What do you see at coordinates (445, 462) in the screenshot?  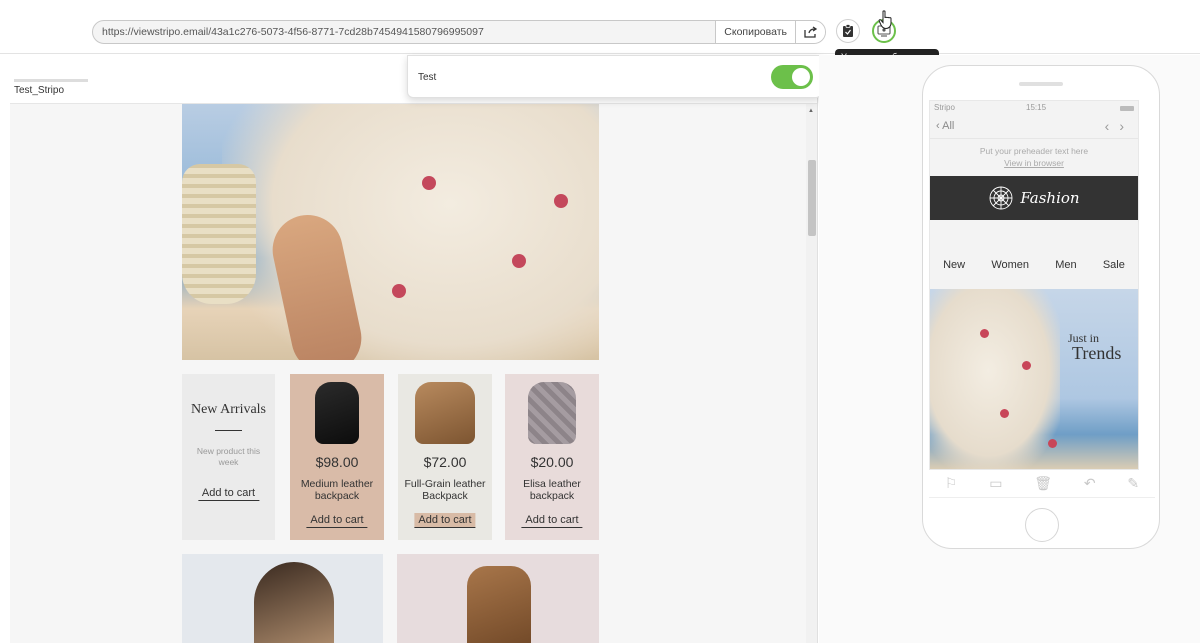 I see `product-price: $72.00` at bounding box center [445, 462].